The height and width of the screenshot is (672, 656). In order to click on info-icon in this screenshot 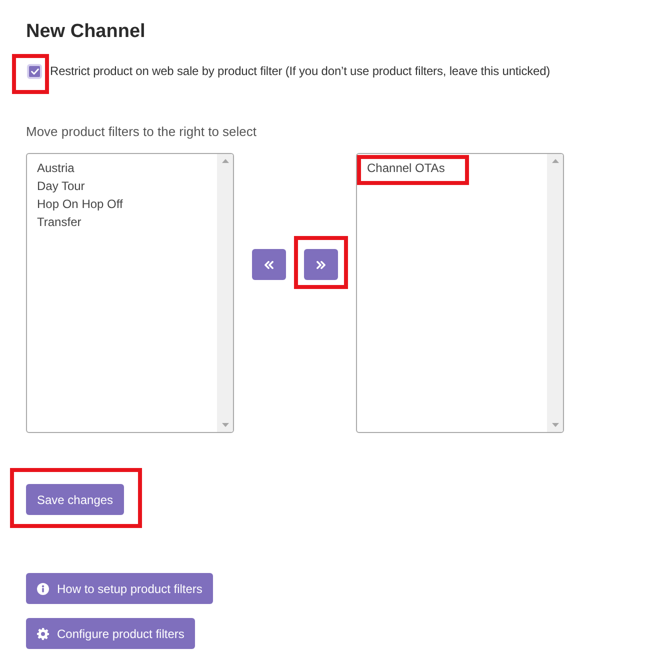, I will do `click(43, 588)`.